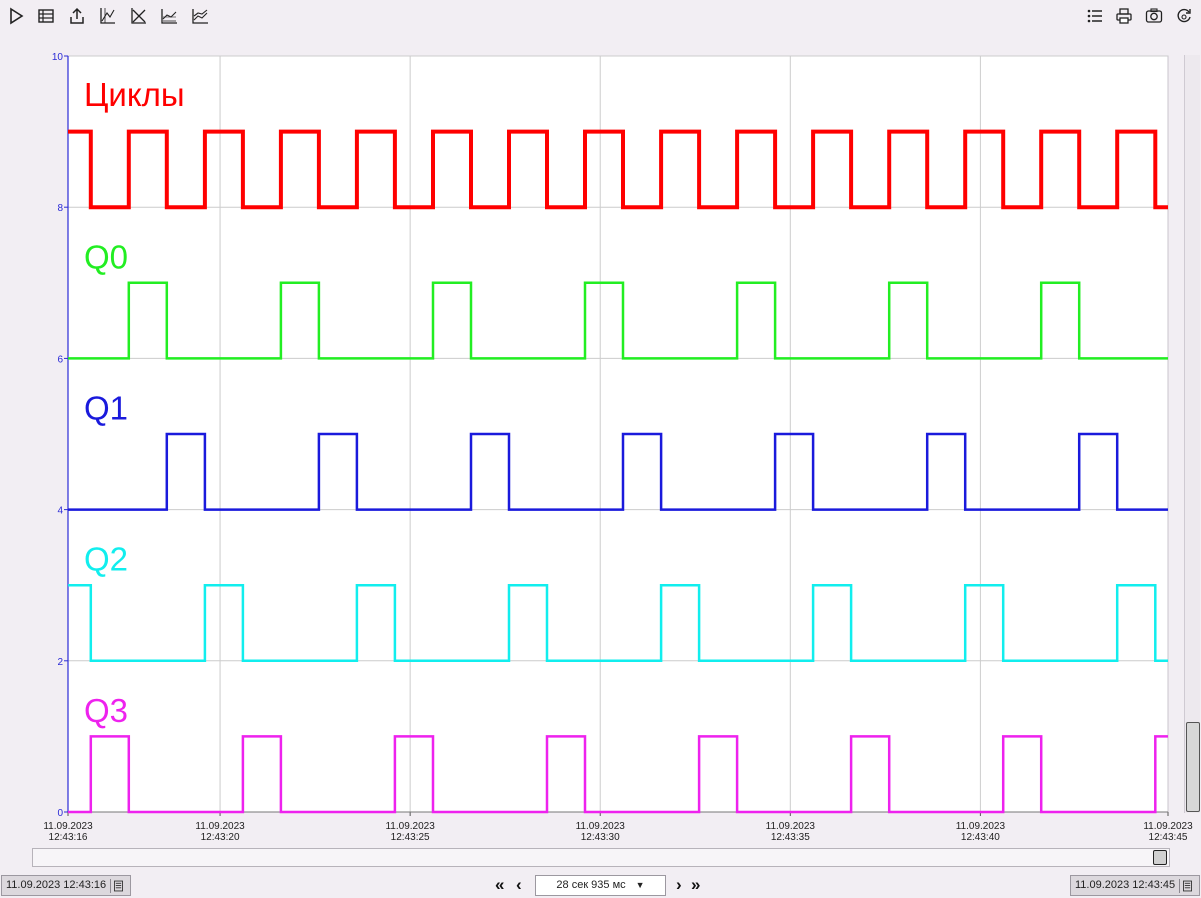  What do you see at coordinates (1193, 767) in the screenshot?
I see `vertical-scroll-thumb` at bounding box center [1193, 767].